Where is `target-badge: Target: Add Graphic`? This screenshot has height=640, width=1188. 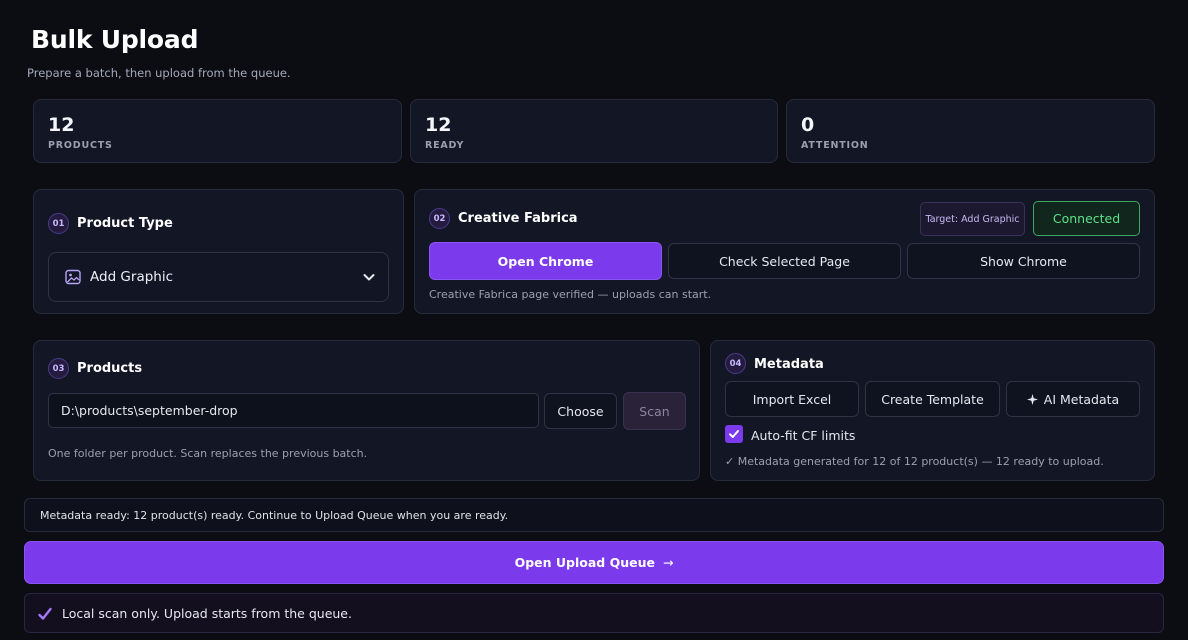 target-badge: Target: Add Graphic is located at coordinates (972, 219).